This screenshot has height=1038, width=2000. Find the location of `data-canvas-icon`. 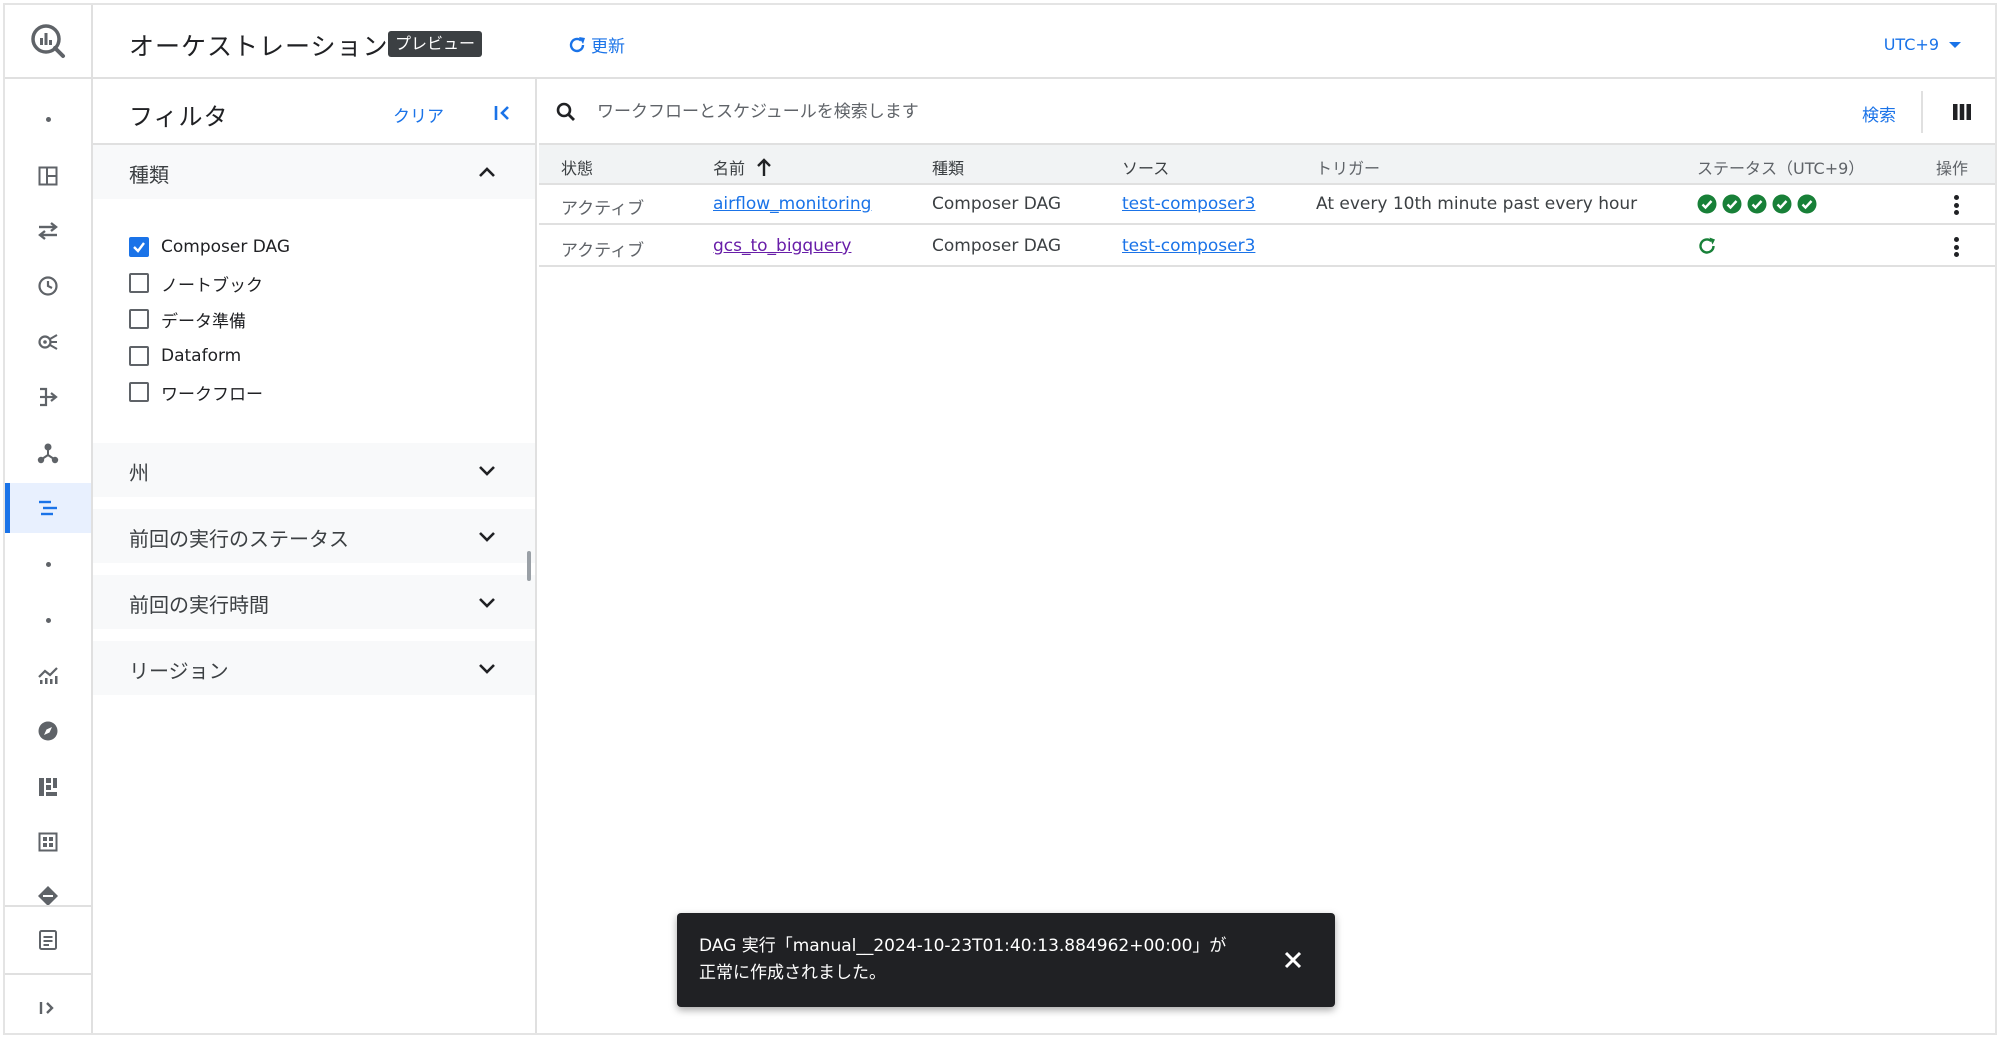

data-canvas-icon is located at coordinates (48, 787).